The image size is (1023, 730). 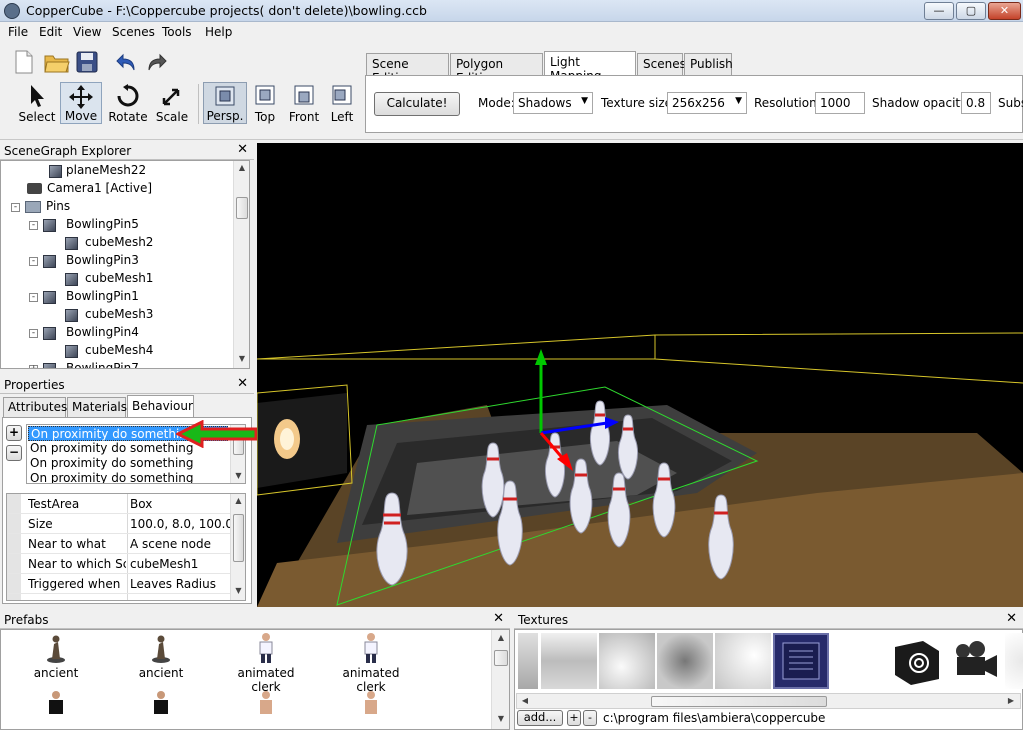 What do you see at coordinates (708, 64) in the screenshot?
I see `tab-publish: Publish` at bounding box center [708, 64].